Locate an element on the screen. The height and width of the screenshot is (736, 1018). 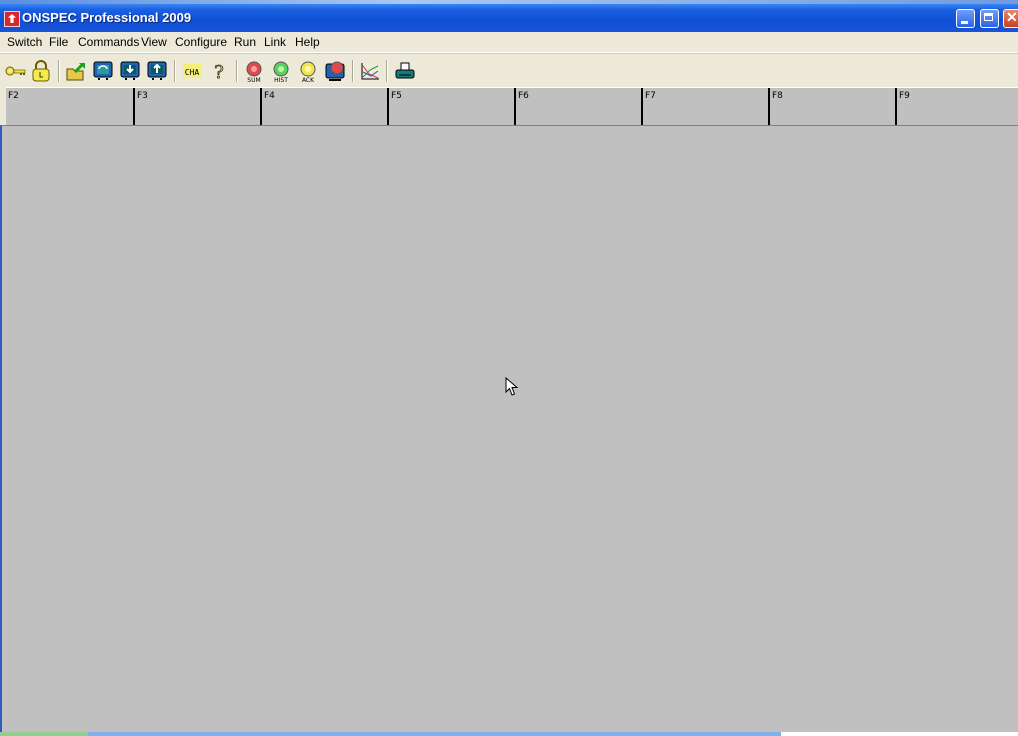
sum-alarm-button: SUM is located at coordinates (254, 72).